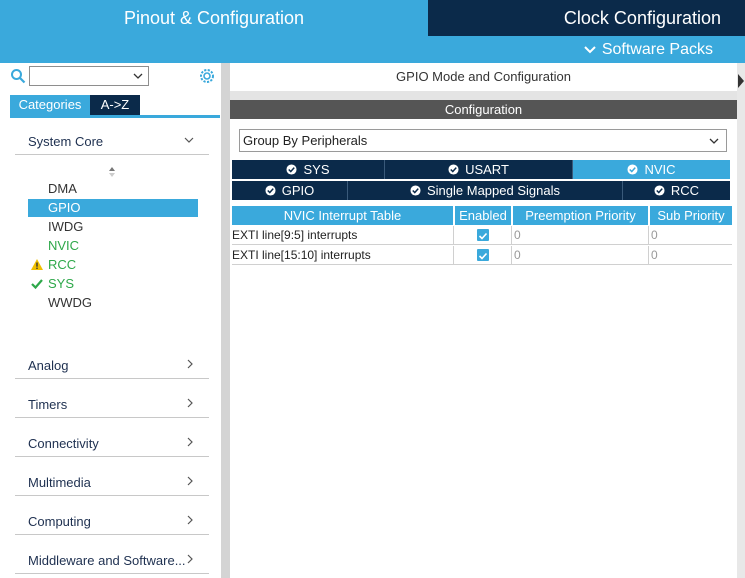  What do you see at coordinates (113, 189) in the screenshot?
I see `sidebar-item-dma: DMA` at bounding box center [113, 189].